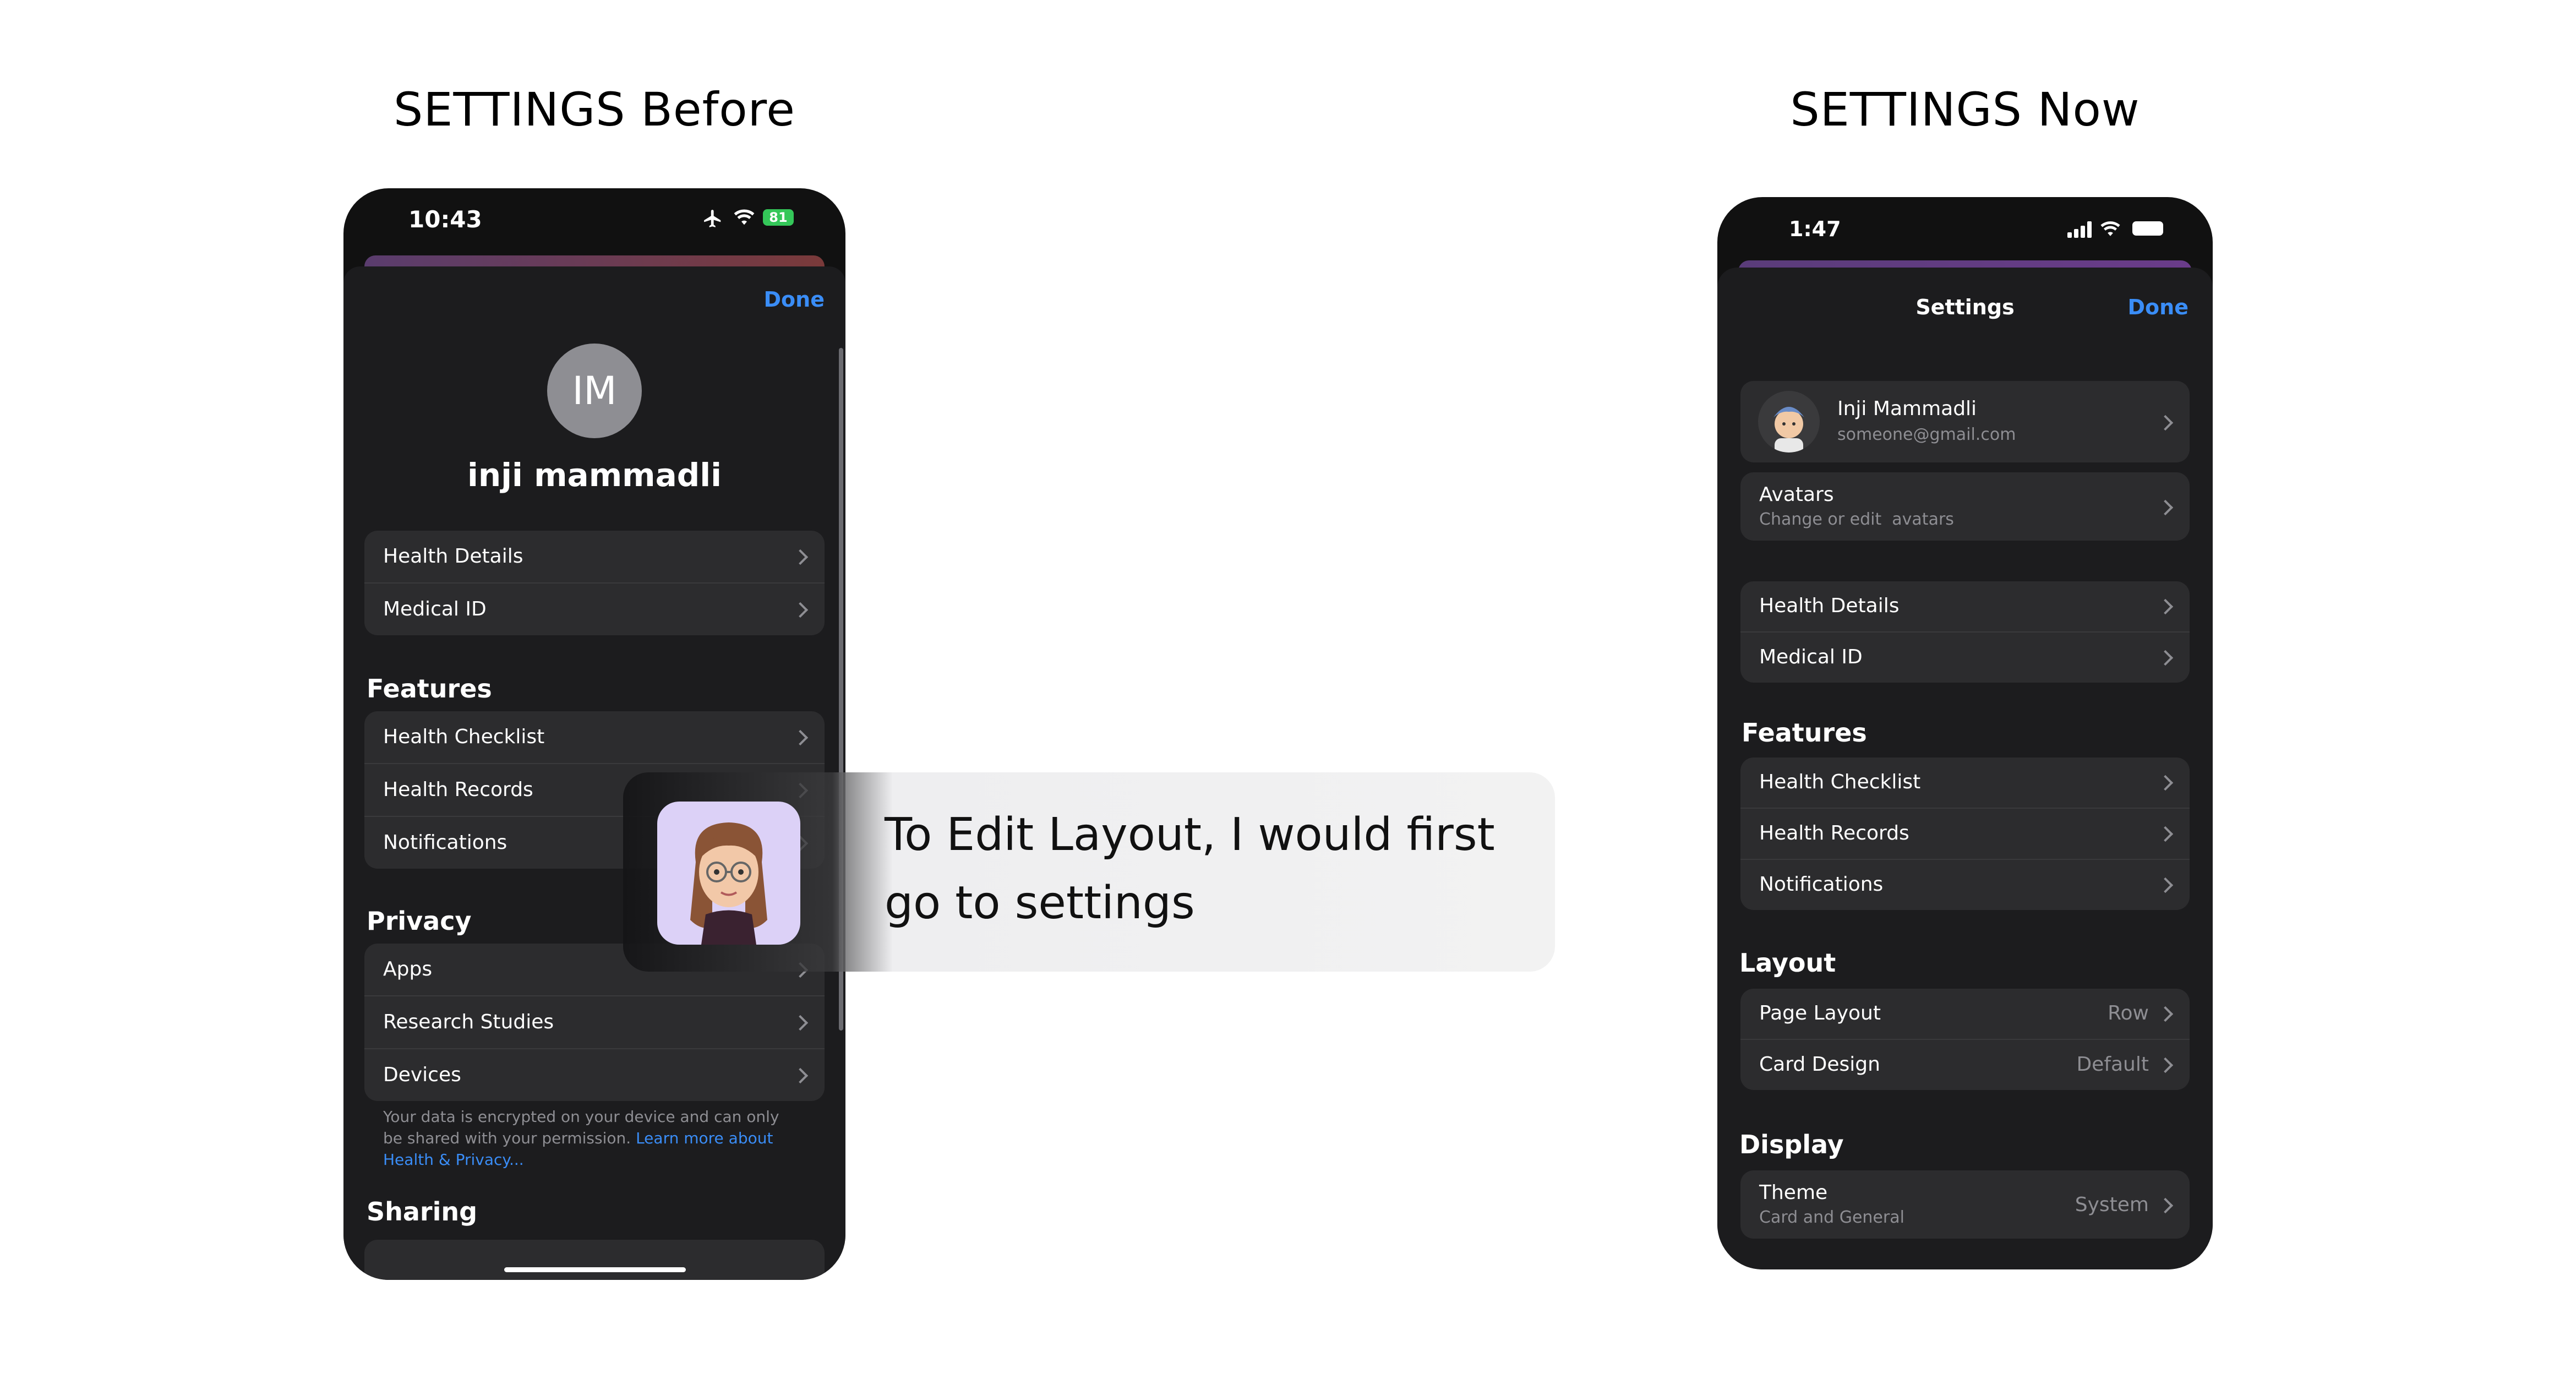 This screenshot has width=2576, height=1379. I want to click on row-devices: Devices, so click(595, 1075).